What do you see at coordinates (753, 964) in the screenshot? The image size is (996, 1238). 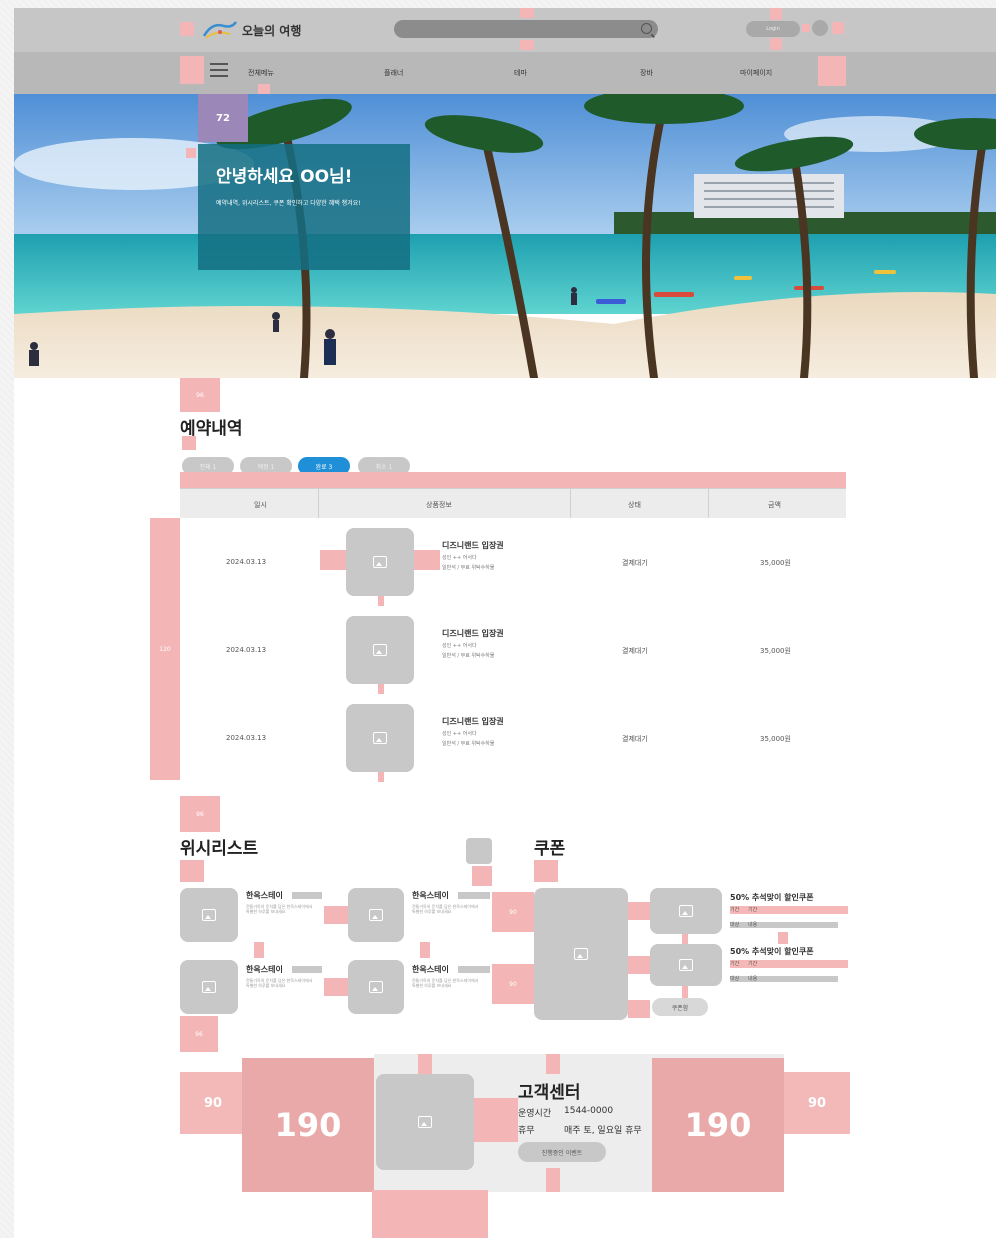 I see `coupon-period-value: 기간` at bounding box center [753, 964].